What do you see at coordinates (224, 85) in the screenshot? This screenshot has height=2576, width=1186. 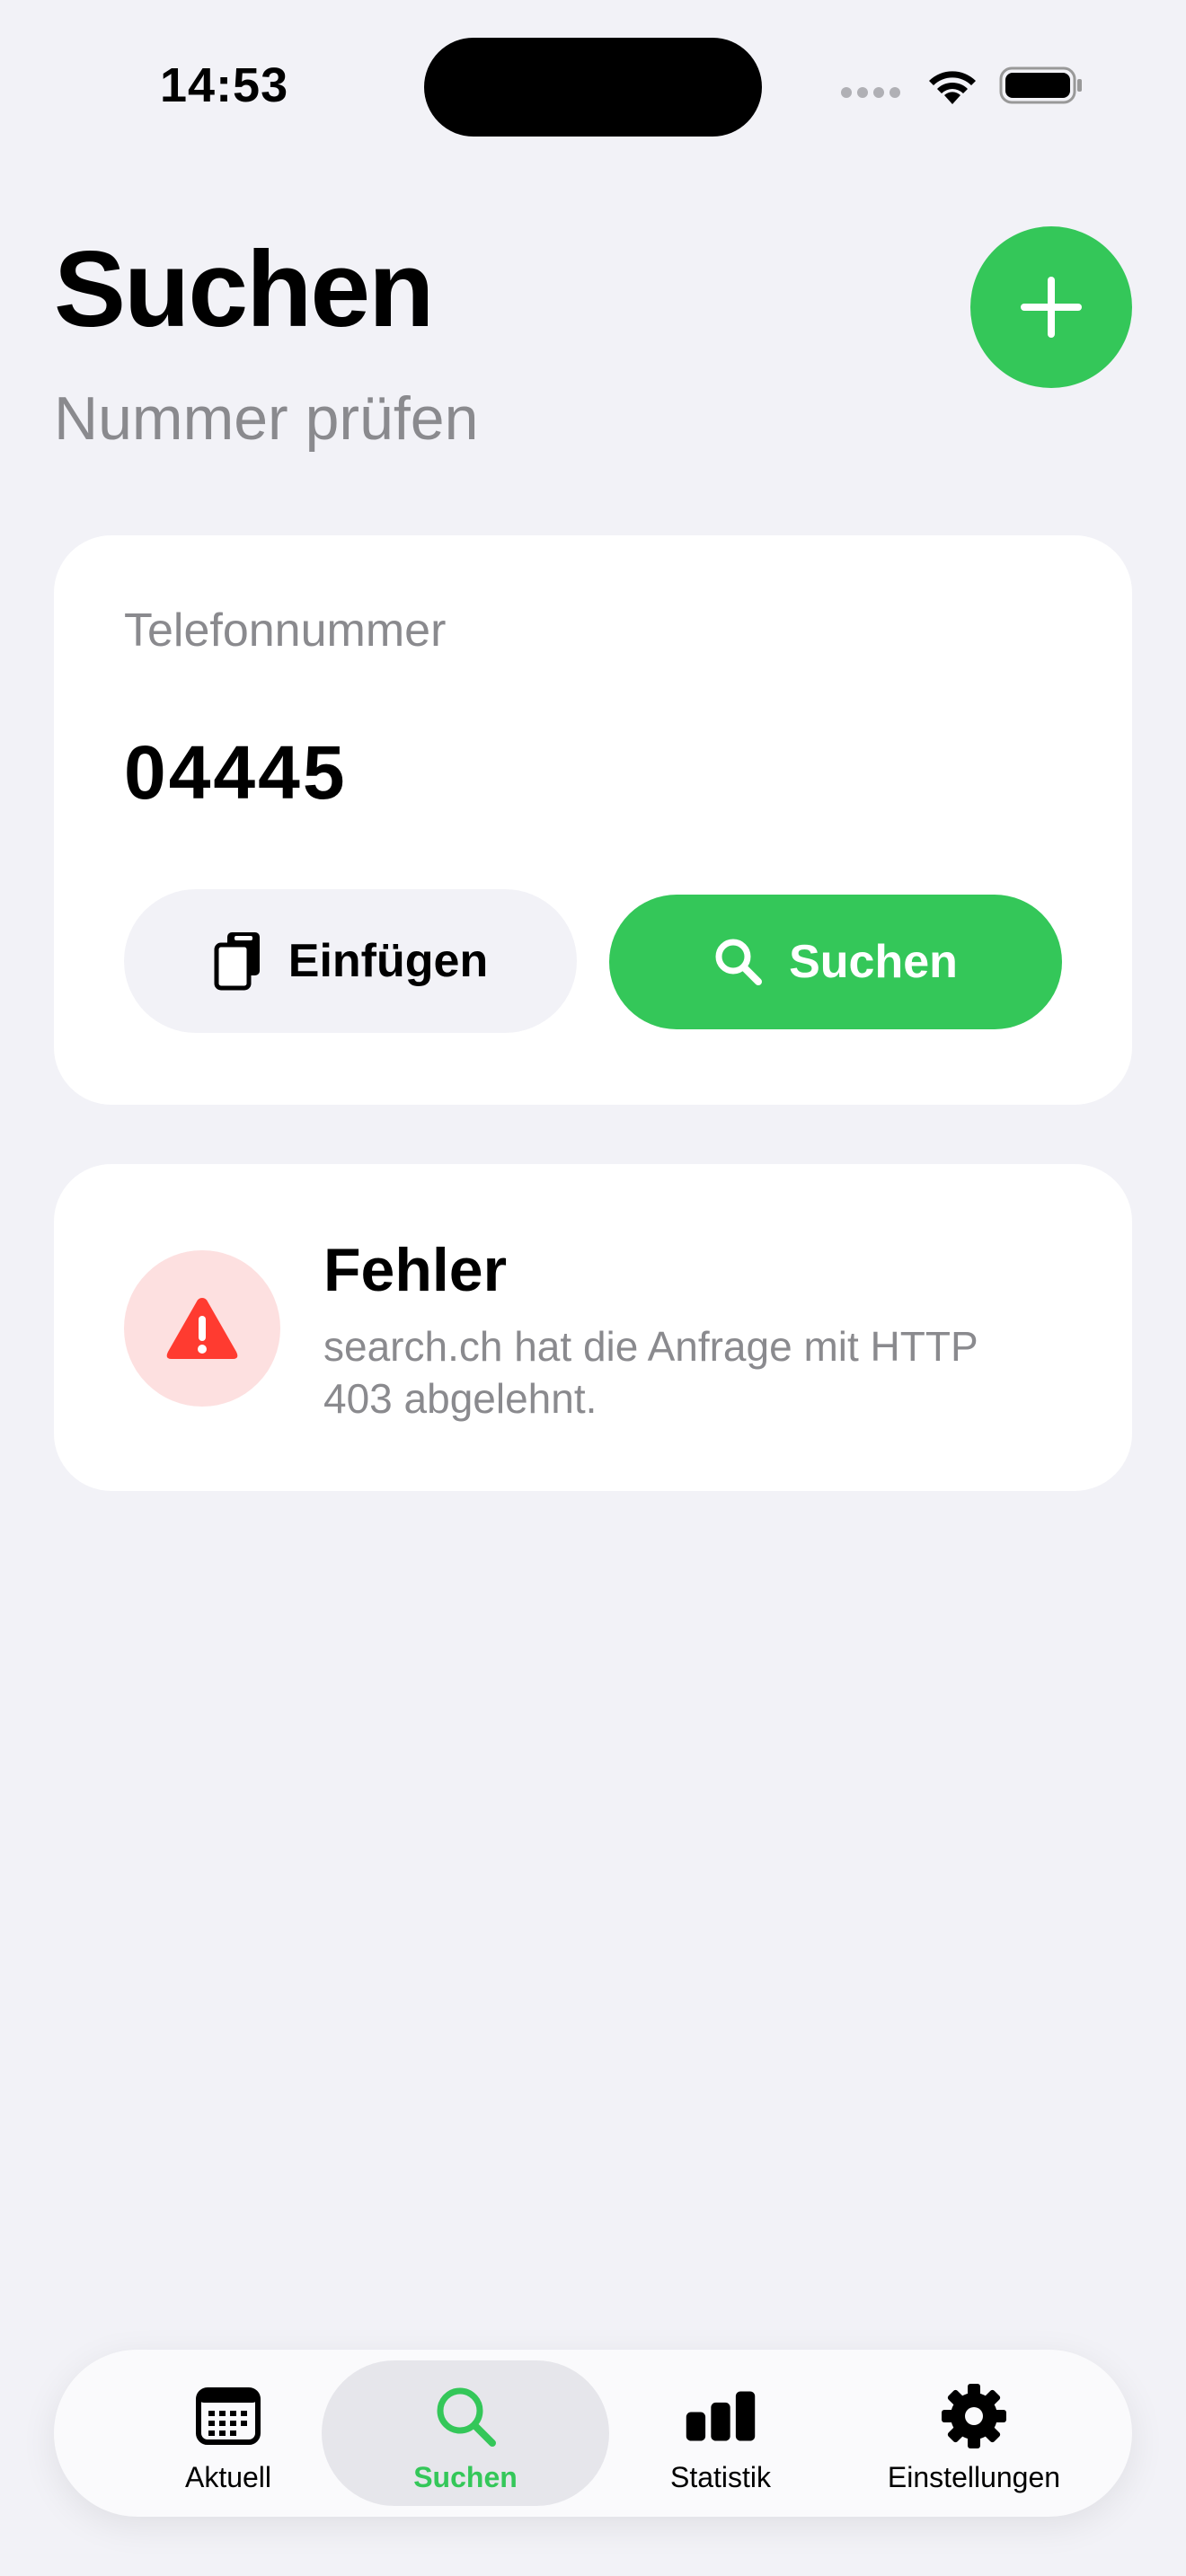 I see `status-time: 14:53` at bounding box center [224, 85].